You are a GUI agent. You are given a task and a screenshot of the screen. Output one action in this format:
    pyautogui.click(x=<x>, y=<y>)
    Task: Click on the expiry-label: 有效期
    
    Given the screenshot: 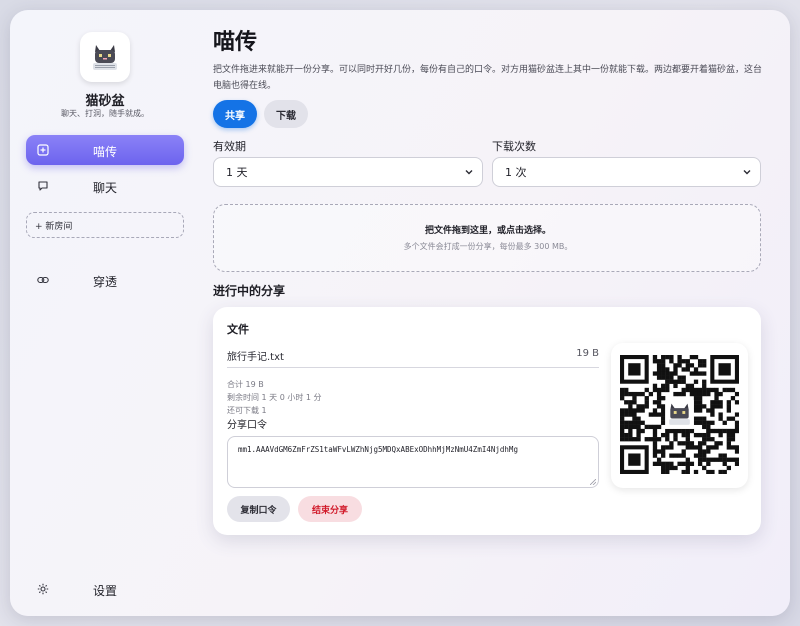 What is the action you would take?
    pyautogui.click(x=229, y=146)
    